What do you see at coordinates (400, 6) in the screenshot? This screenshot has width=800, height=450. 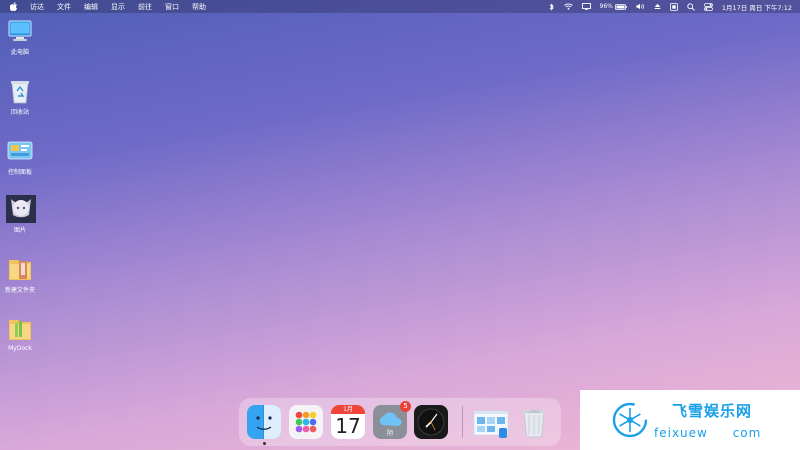 I see `menu-bar: 访达 文件 编辑 显示 前往 窗口 帮助 96% 1月17日 周日 下午7:12` at bounding box center [400, 6].